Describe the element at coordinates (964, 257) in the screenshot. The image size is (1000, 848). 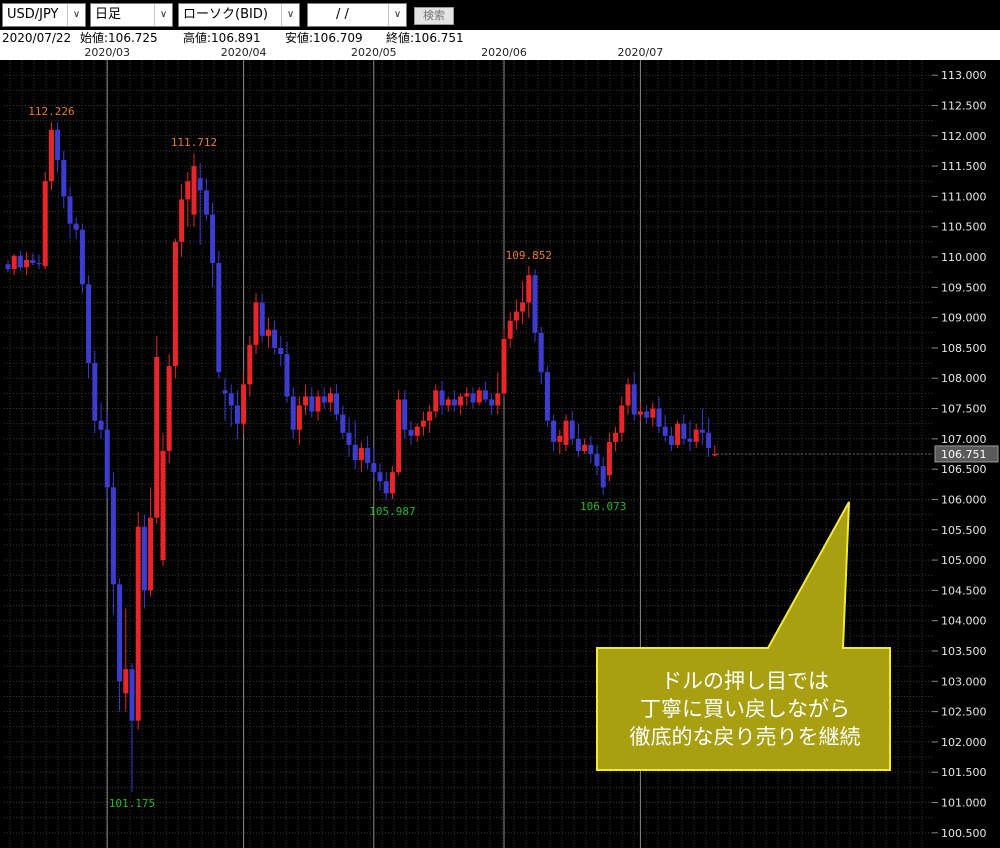
I see `price-tick-label: 110.000` at that location.